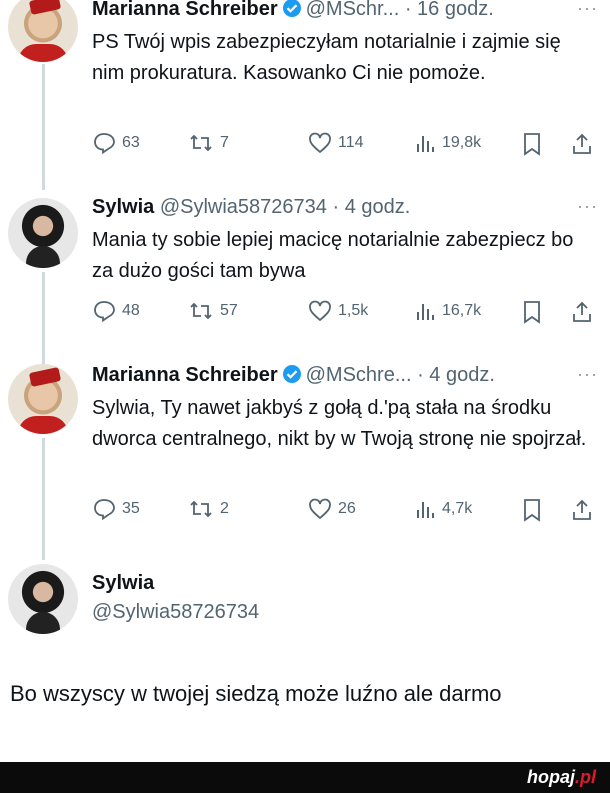 The height and width of the screenshot is (793, 610). I want to click on reply-author-name: Sylwia, so click(123, 583).